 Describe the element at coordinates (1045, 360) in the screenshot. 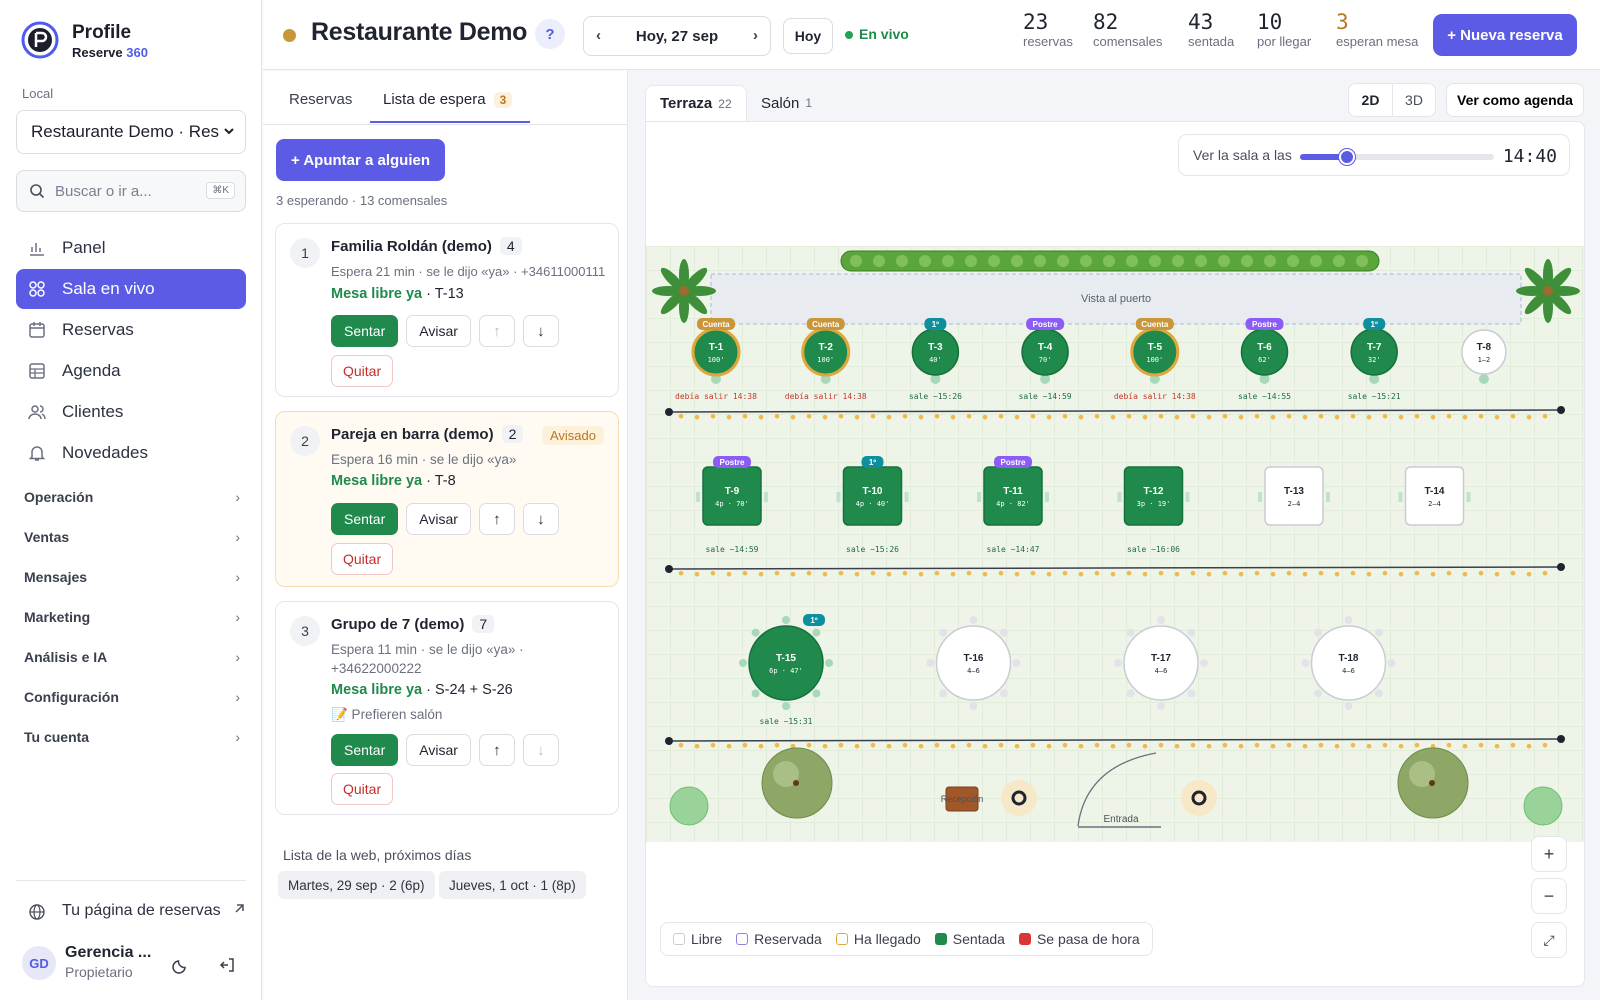

I see `table-sub: 70'` at that location.